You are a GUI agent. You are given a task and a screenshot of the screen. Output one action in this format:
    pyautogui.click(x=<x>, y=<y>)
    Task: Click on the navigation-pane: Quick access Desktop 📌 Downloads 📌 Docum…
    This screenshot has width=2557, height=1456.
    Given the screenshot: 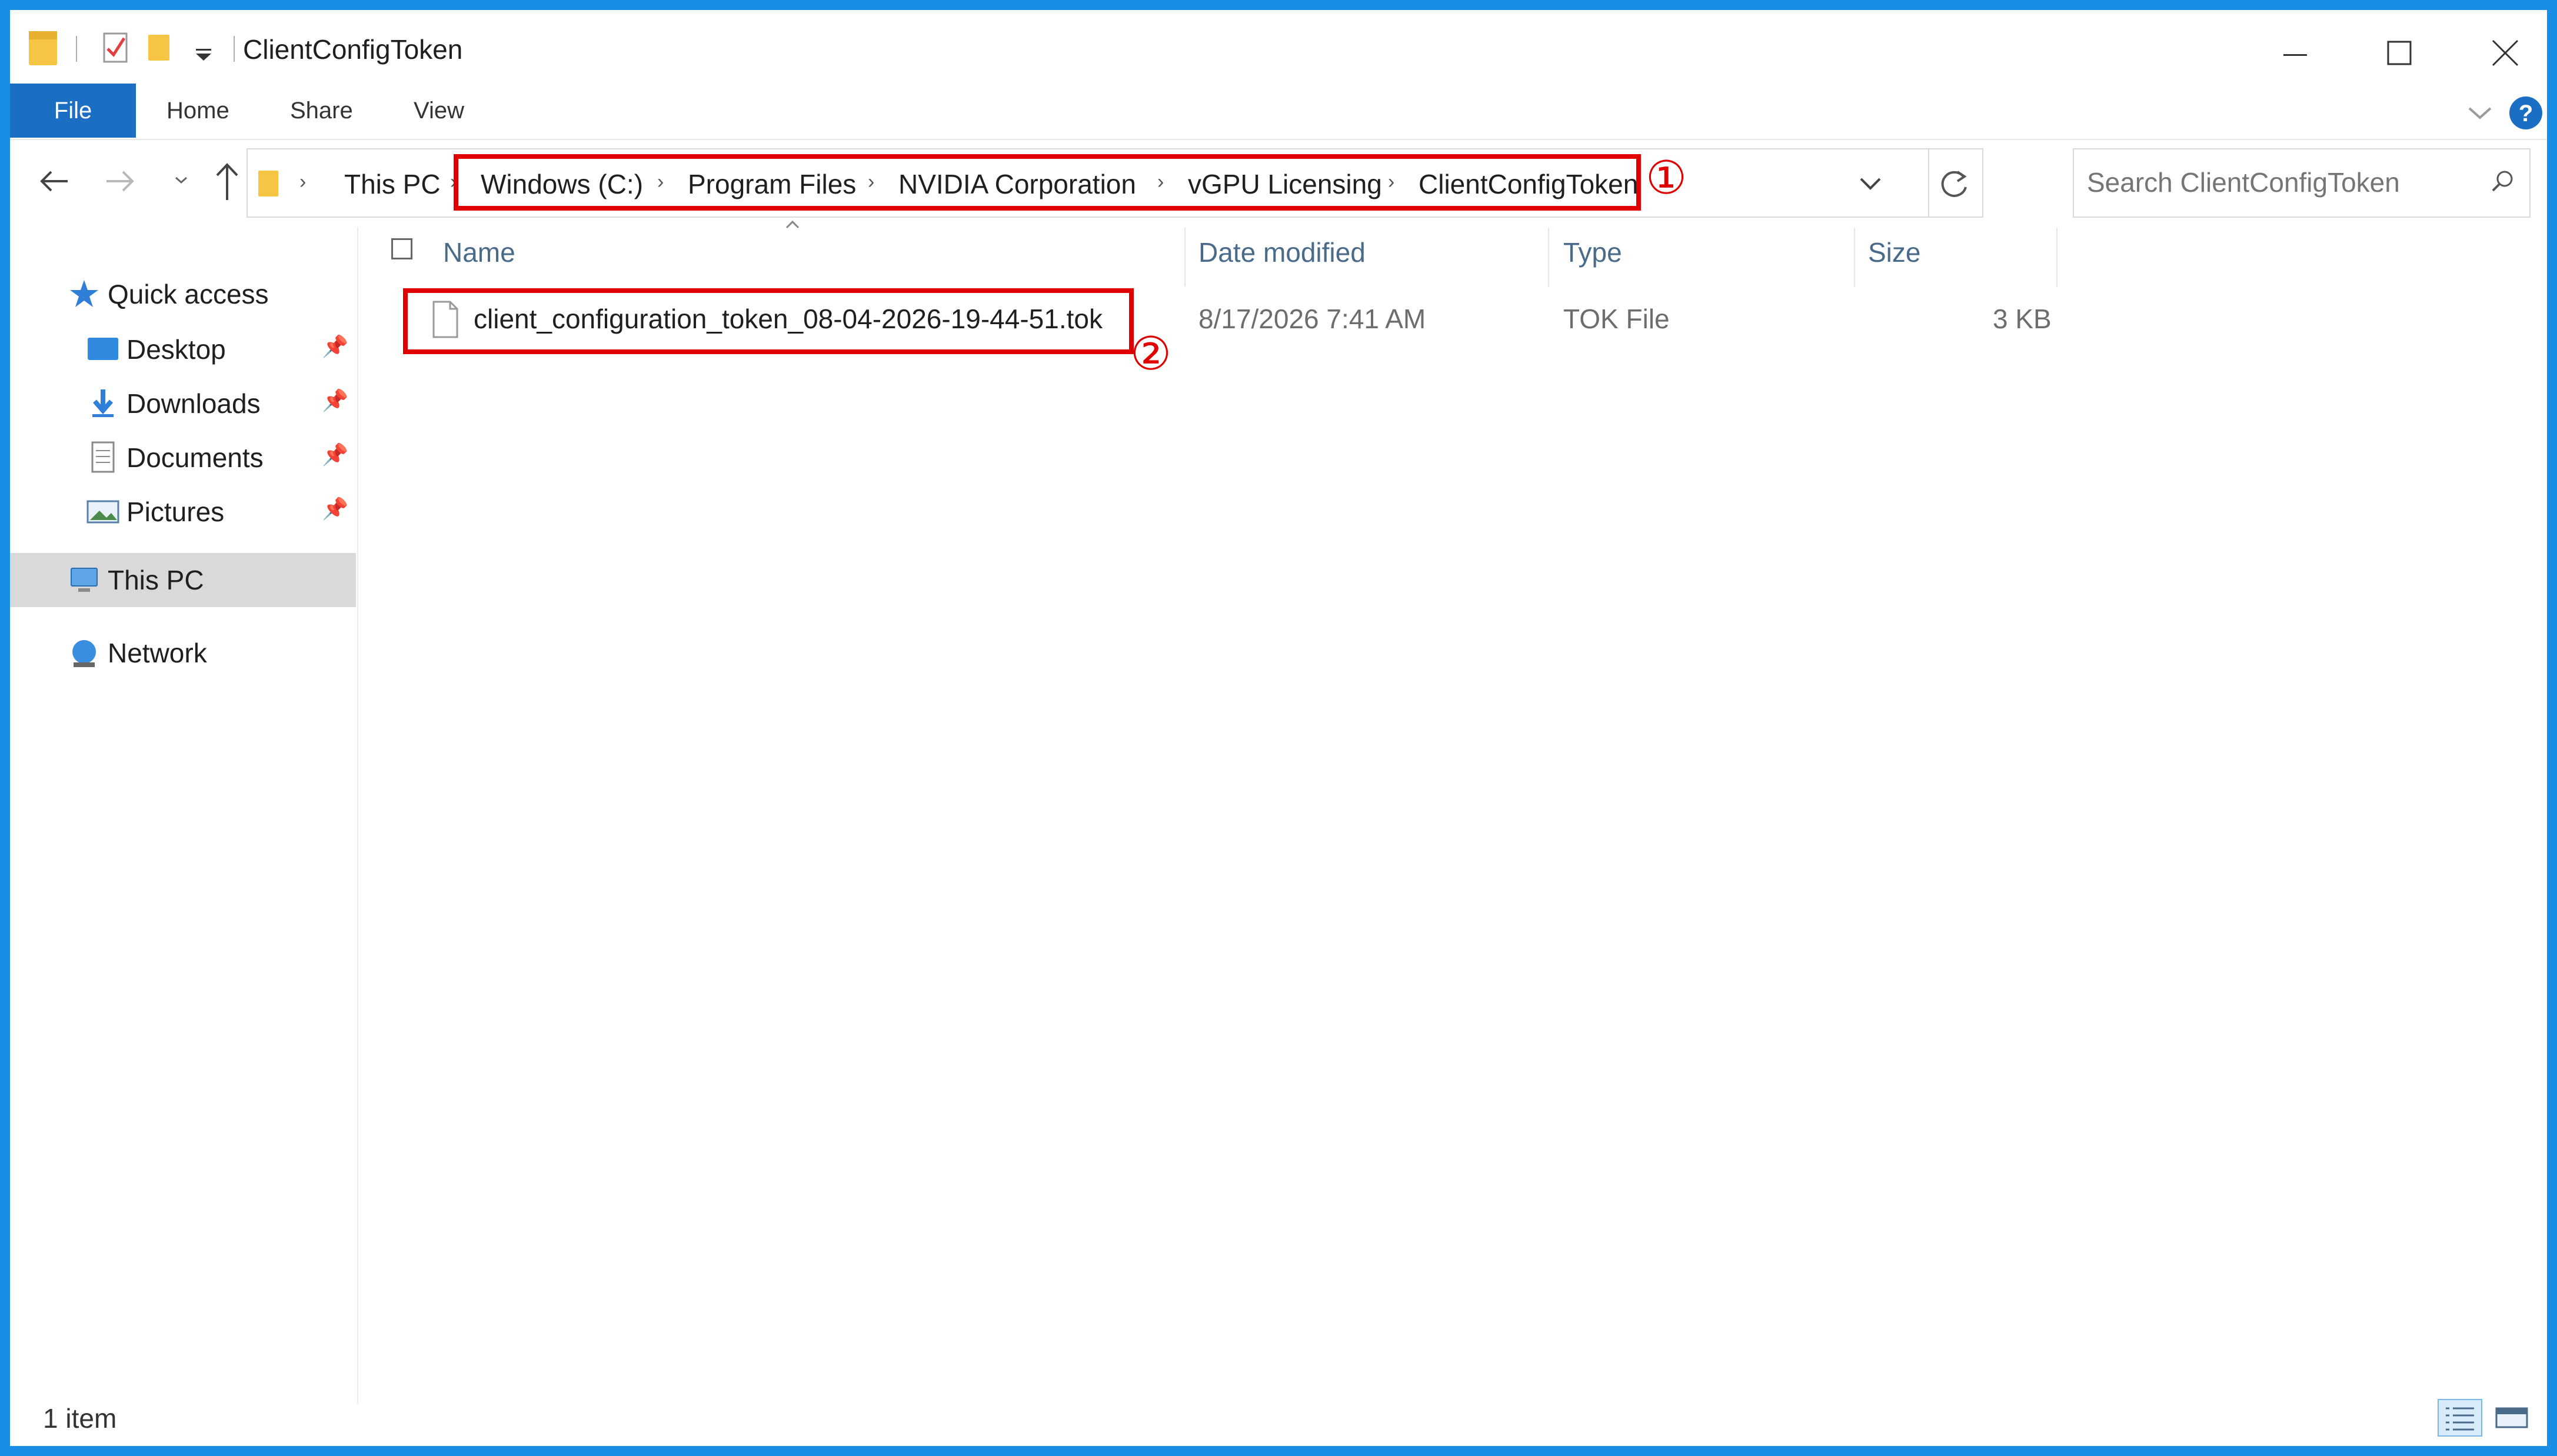 What is the action you would take?
    pyautogui.click(x=184, y=815)
    